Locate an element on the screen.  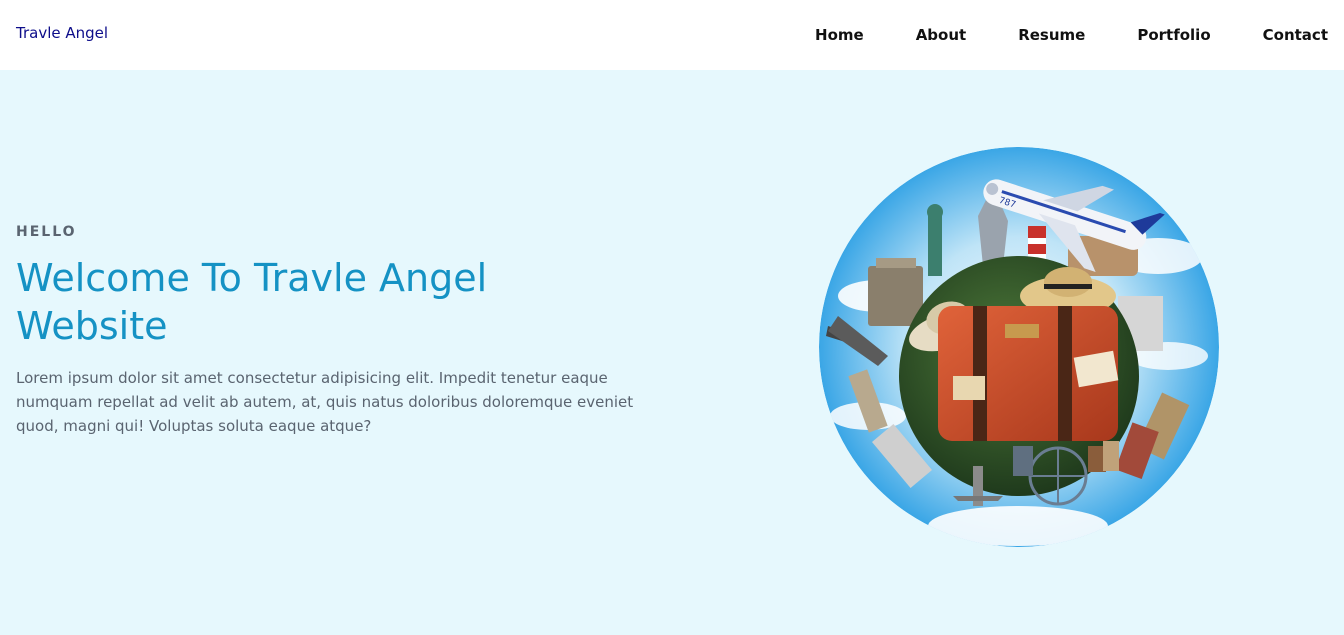
nav-item-about: About is located at coordinates (941, 35).